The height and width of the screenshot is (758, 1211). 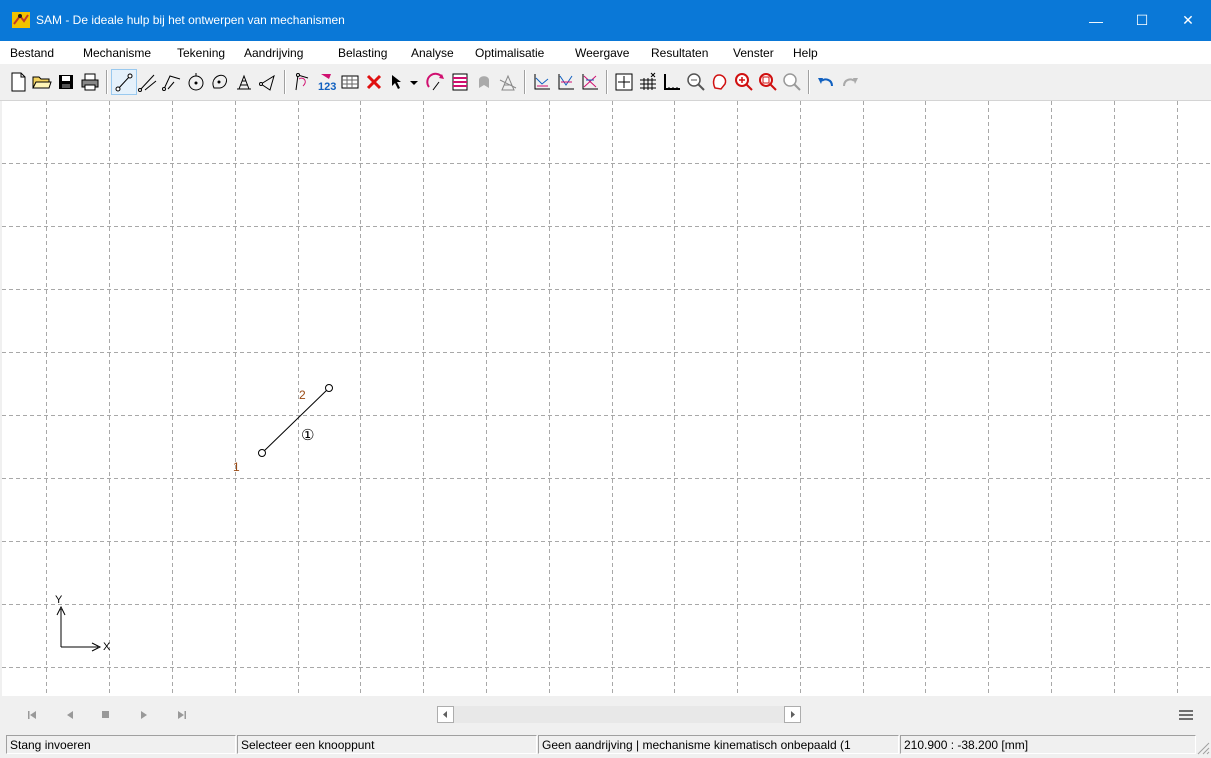 I want to click on table-icon, so click(x=350, y=82).